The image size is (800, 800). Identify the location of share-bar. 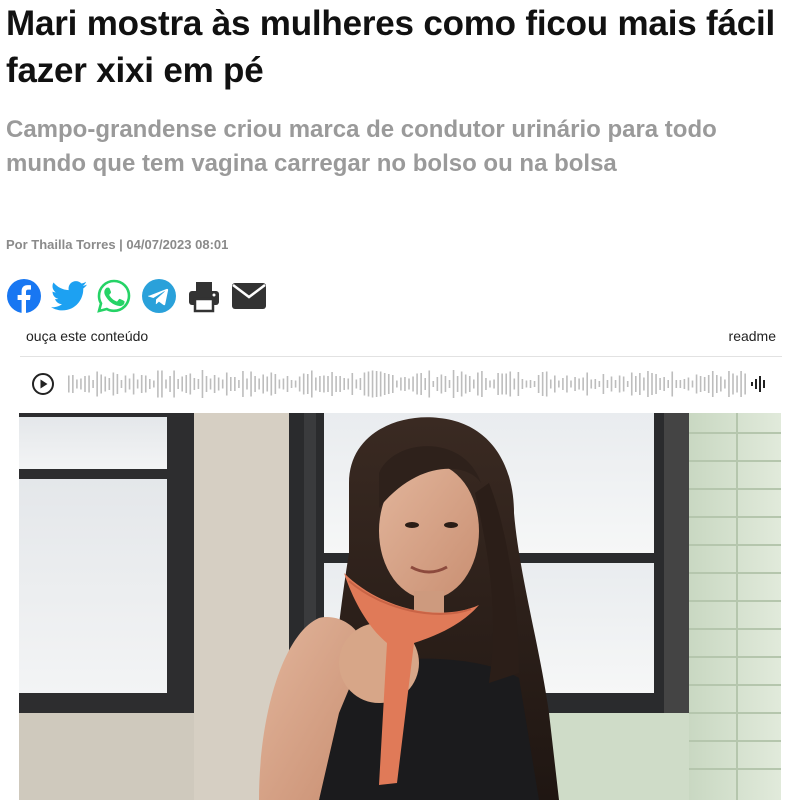
(136, 296).